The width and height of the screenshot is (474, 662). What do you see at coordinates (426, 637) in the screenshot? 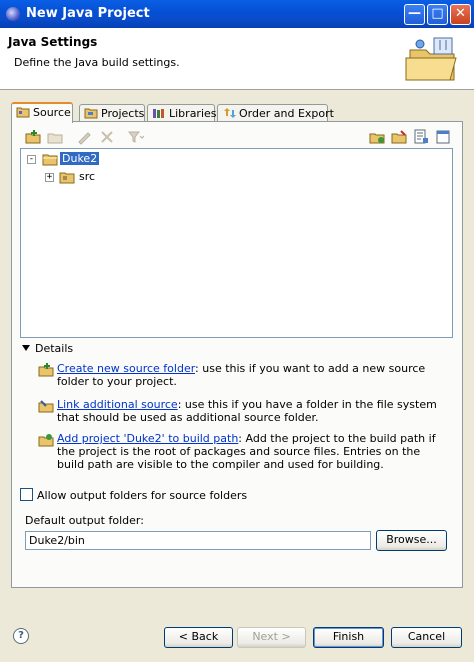
I see `cancel-button: Cancel` at bounding box center [426, 637].